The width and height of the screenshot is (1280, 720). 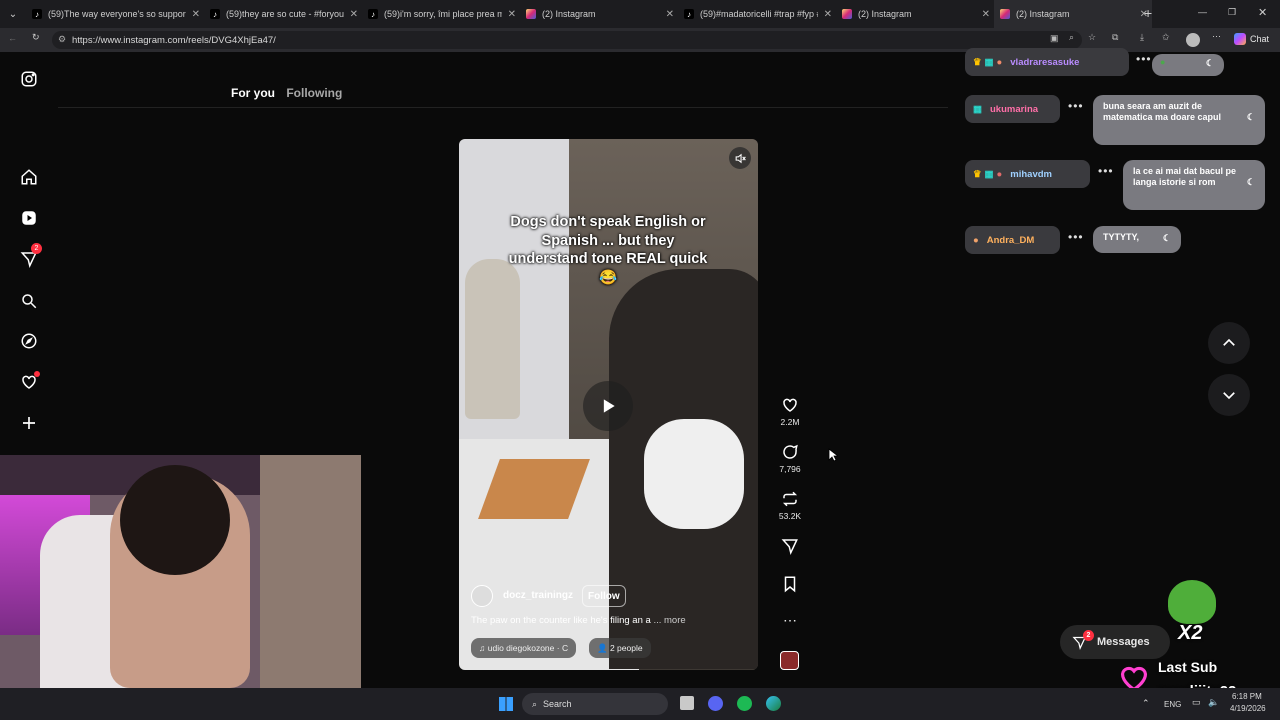 What do you see at coordinates (538, 595) in the screenshot?
I see `author-username: docz_trainingz` at bounding box center [538, 595].